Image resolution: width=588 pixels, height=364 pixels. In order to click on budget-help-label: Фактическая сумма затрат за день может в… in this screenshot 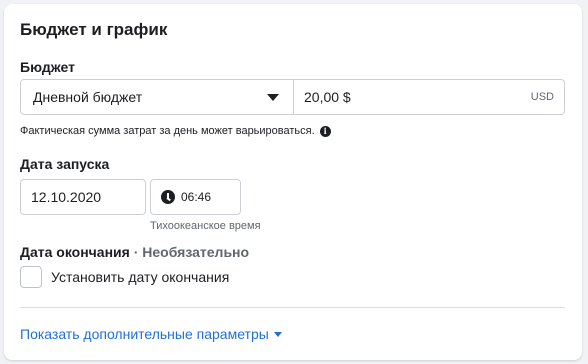, I will do `click(167, 131)`.